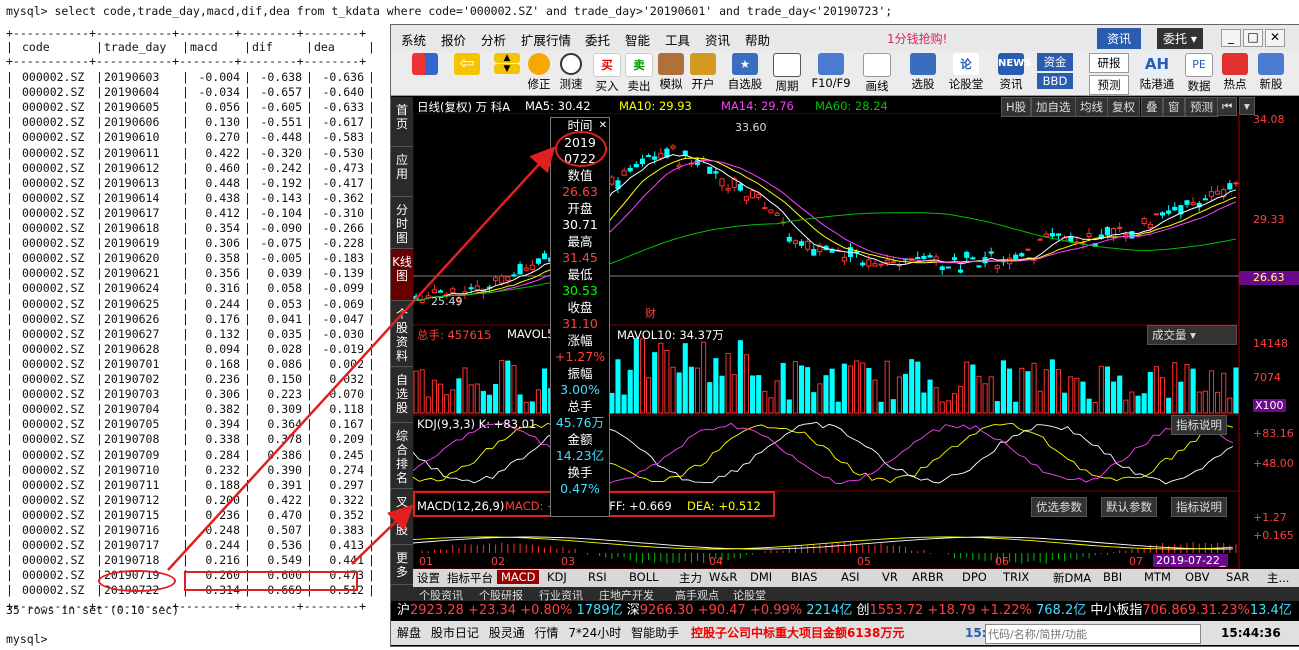 This screenshot has height=650, width=1299. Describe the element at coordinates (402, 565) in the screenshot. I see `side-tab-more: 更多` at that location.